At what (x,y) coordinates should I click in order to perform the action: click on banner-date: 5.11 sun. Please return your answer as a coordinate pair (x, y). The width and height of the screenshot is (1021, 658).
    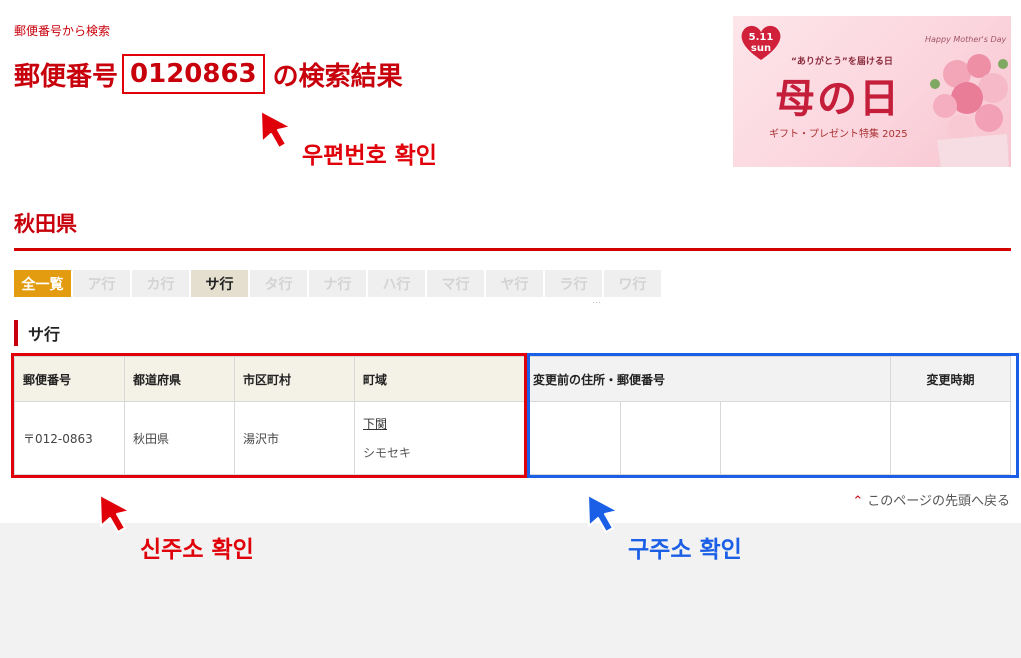
    Looking at the image, I should click on (761, 43).